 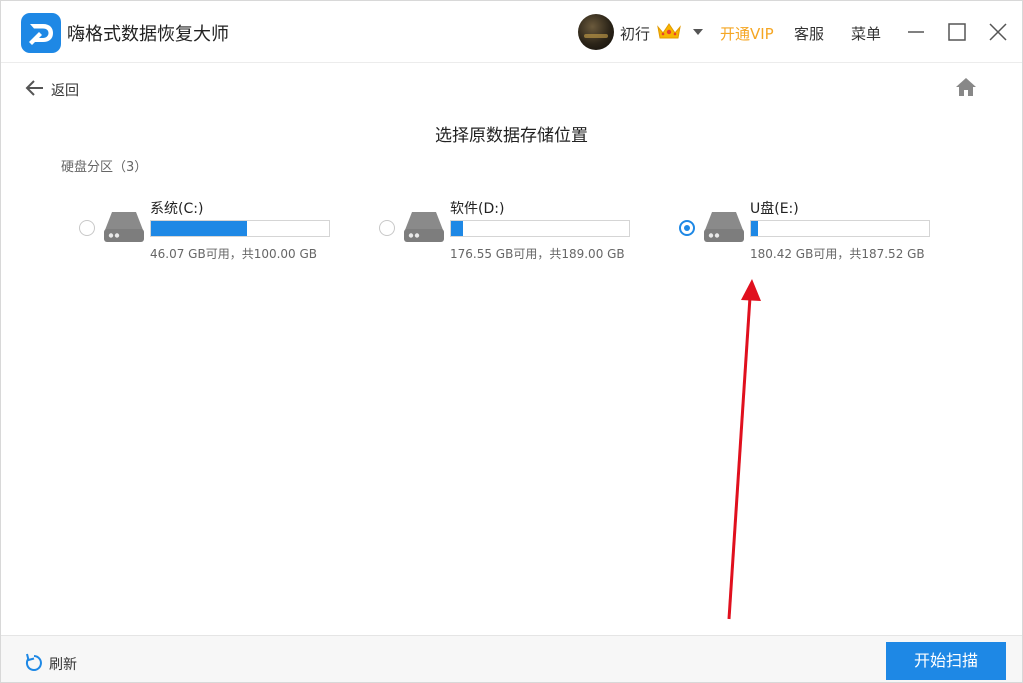 I want to click on drive-item-e: U盘(E:) 180.42 GB可用，共187.52 GB, so click(x=814, y=229).